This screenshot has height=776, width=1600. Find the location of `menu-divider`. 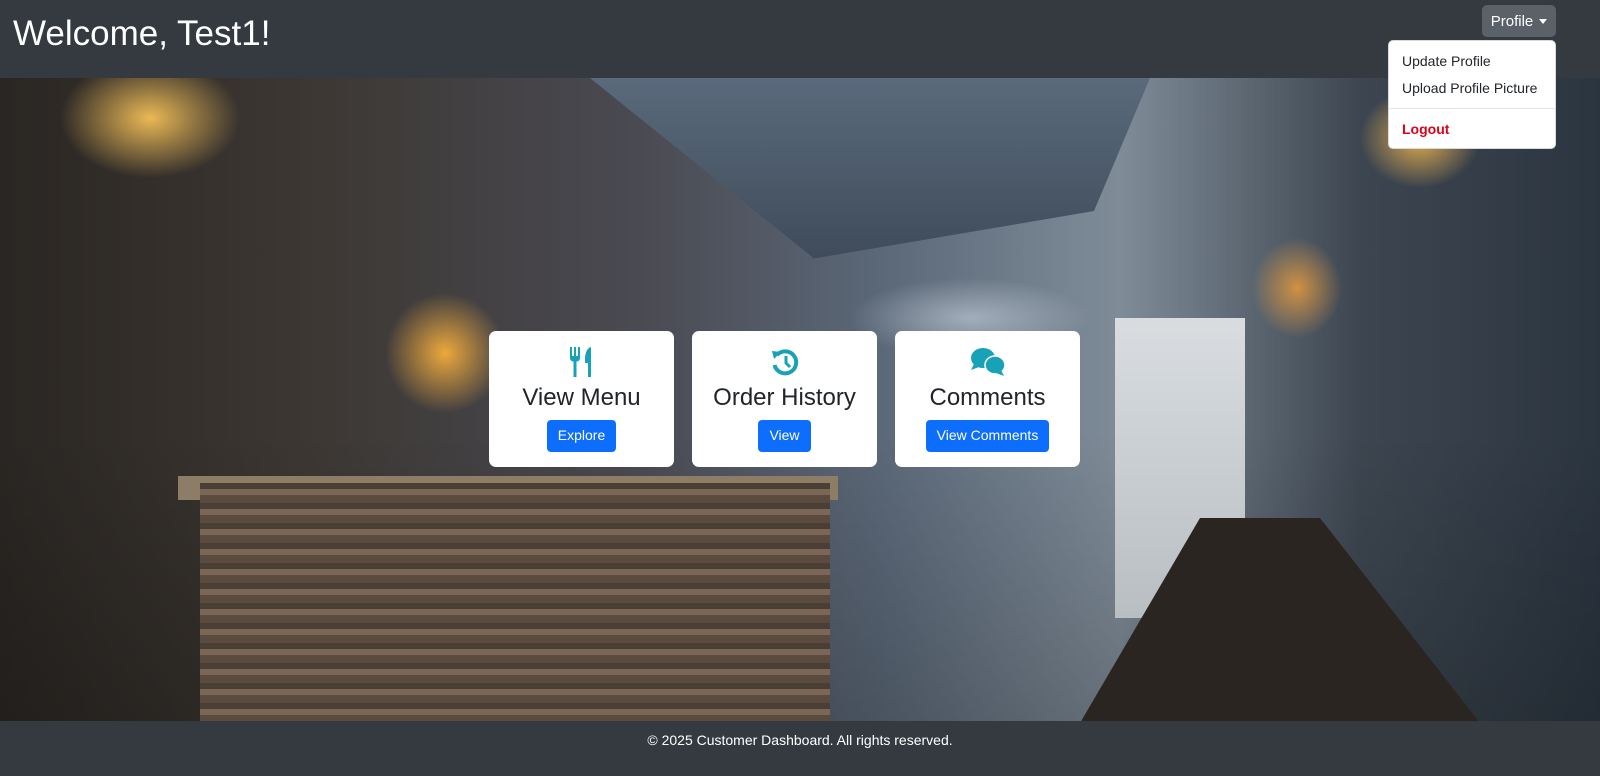

menu-divider is located at coordinates (1472, 108).